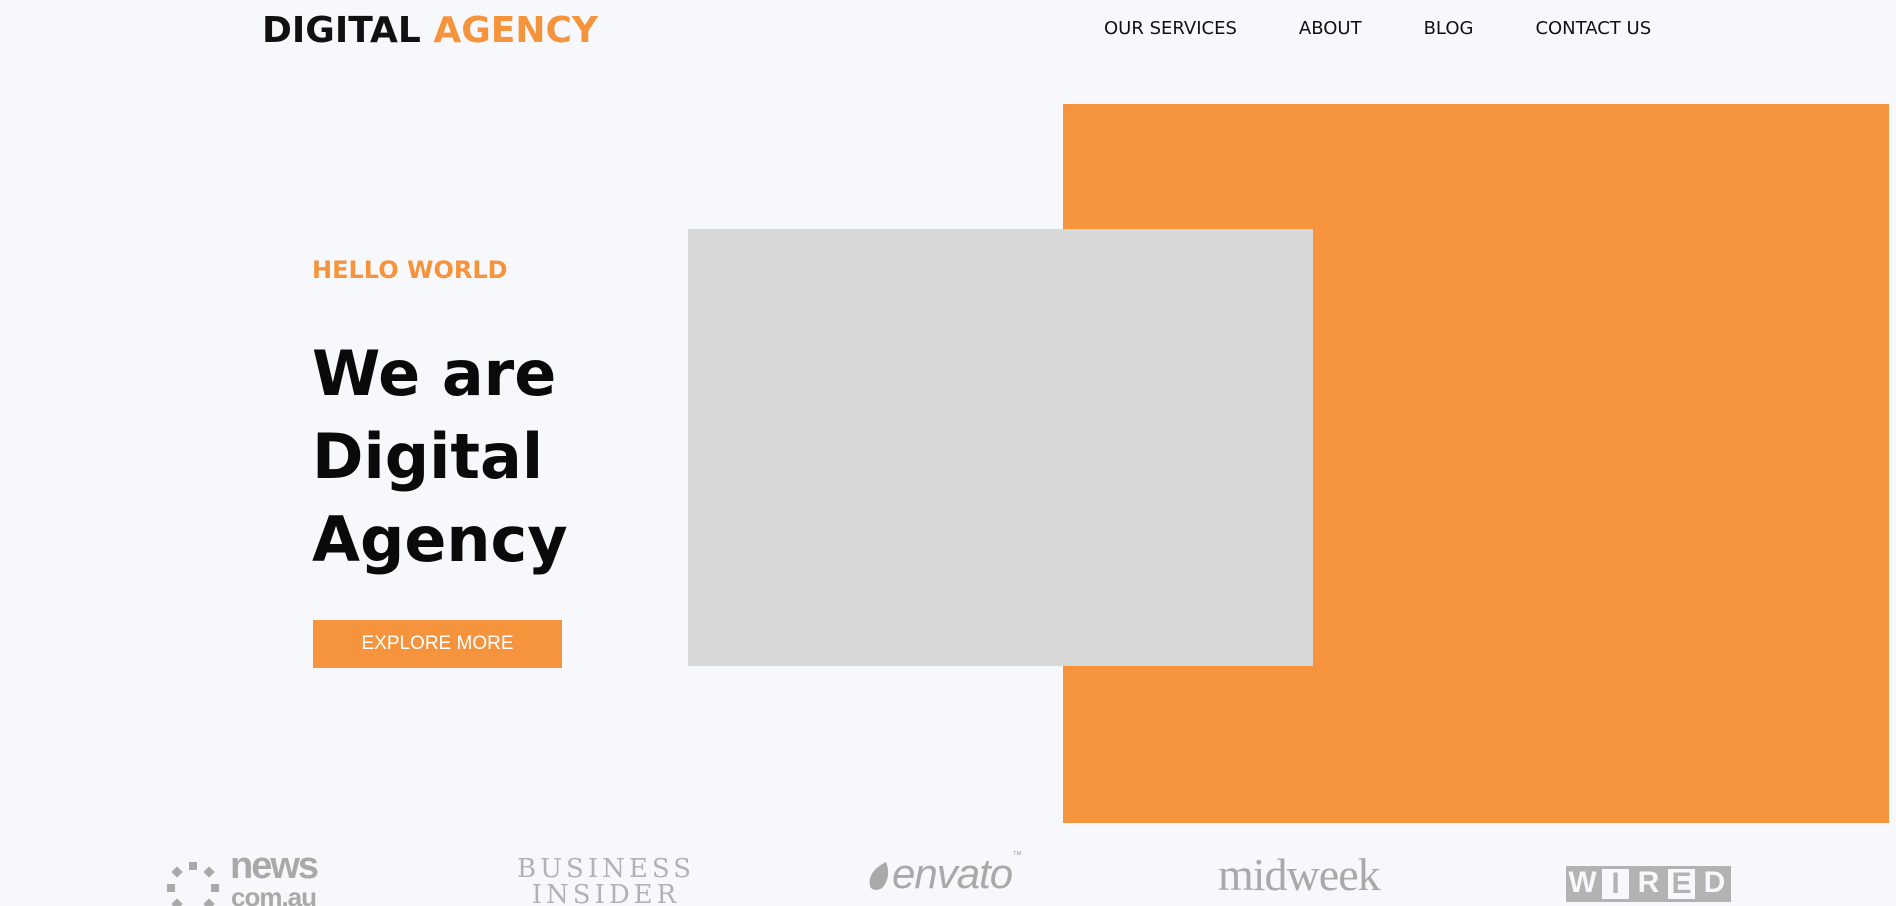 Image resolution: width=1896 pixels, height=906 pixels. I want to click on hero-headline: We are Digital Agency, so click(462, 456).